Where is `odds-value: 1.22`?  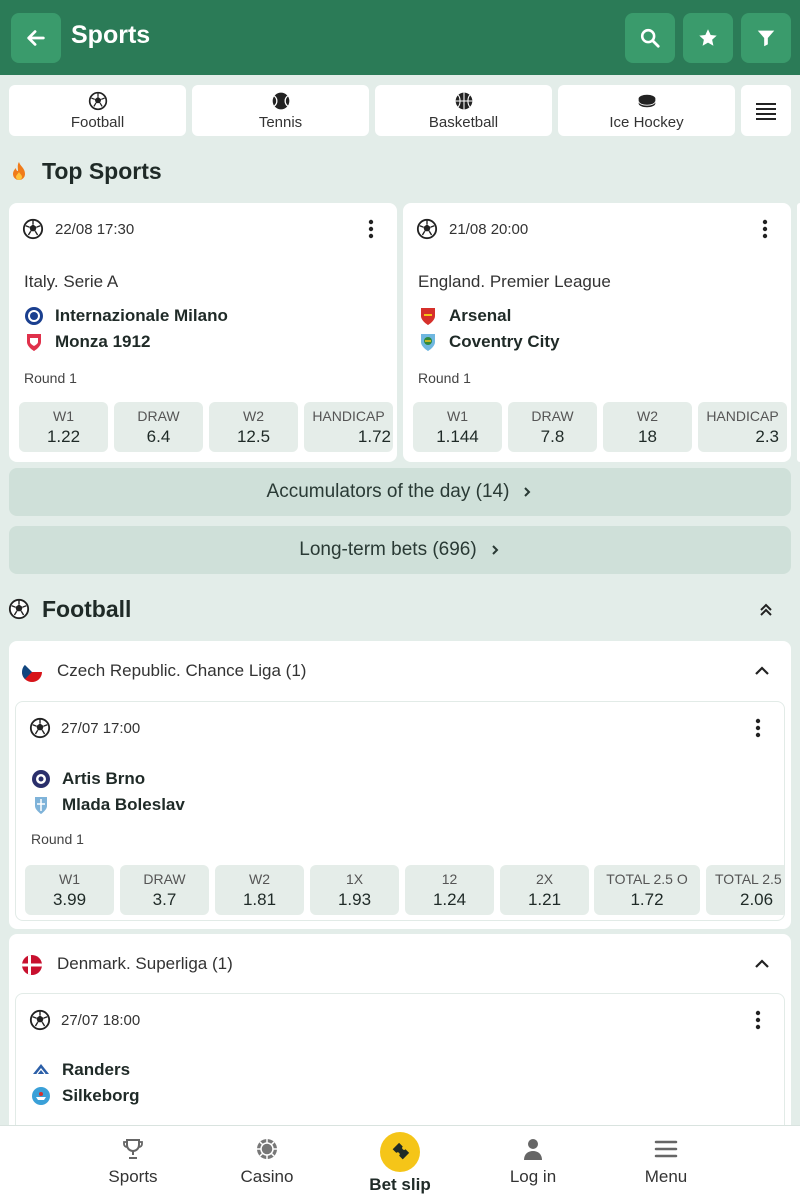 odds-value: 1.22 is located at coordinates (63, 436).